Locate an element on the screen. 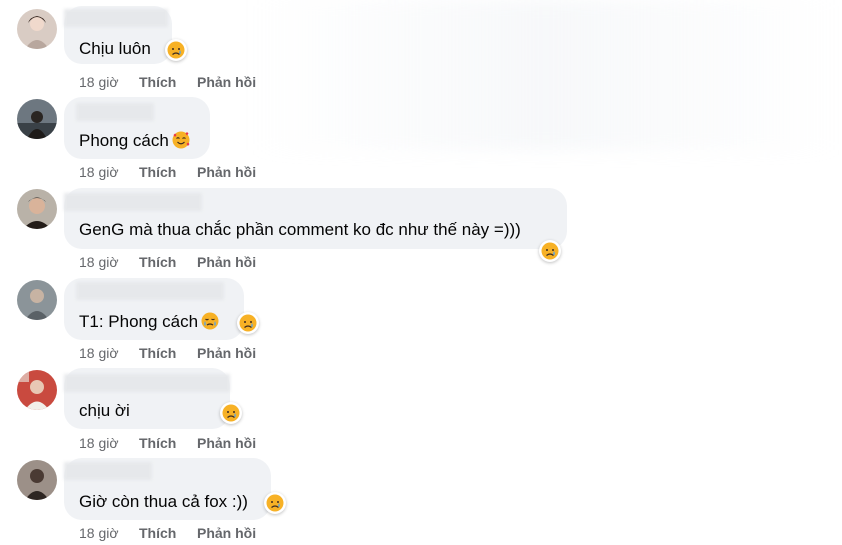 This screenshot has width=842, height=545. comment-bubble: Phong cách is located at coordinates (137, 128).